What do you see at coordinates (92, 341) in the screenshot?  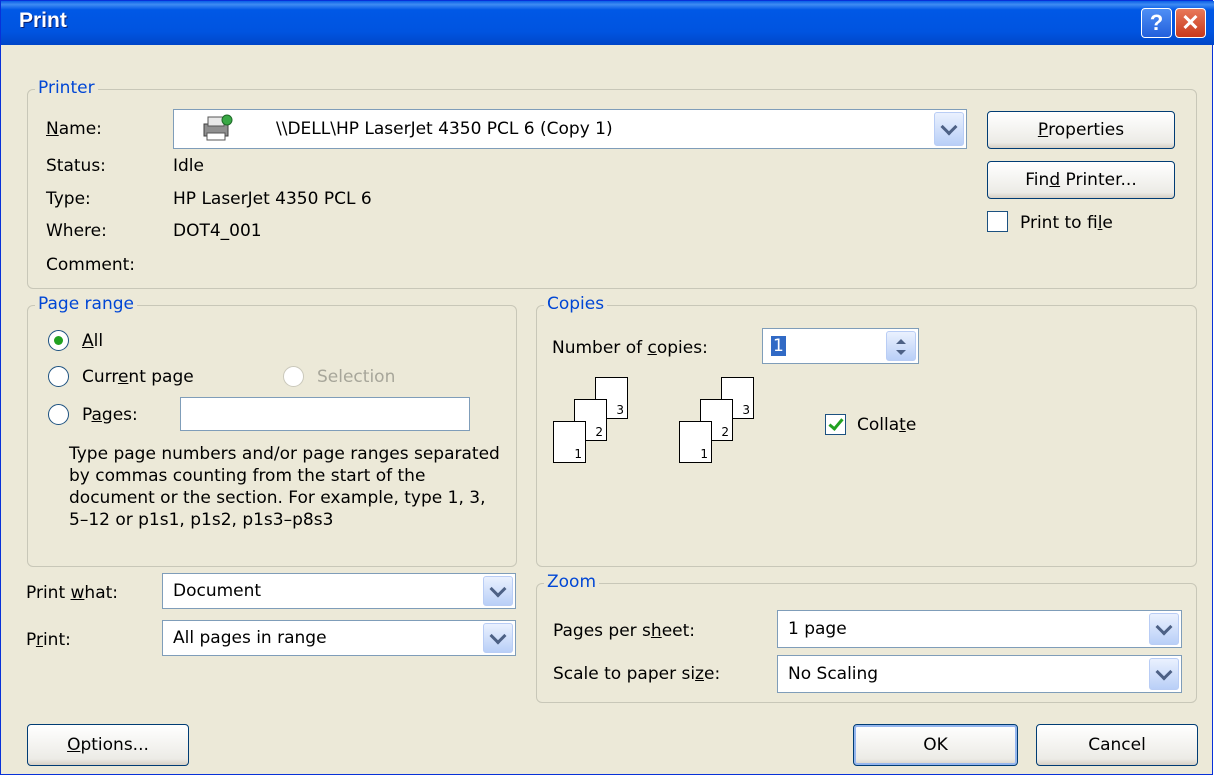 I see `all-label: All` at bounding box center [92, 341].